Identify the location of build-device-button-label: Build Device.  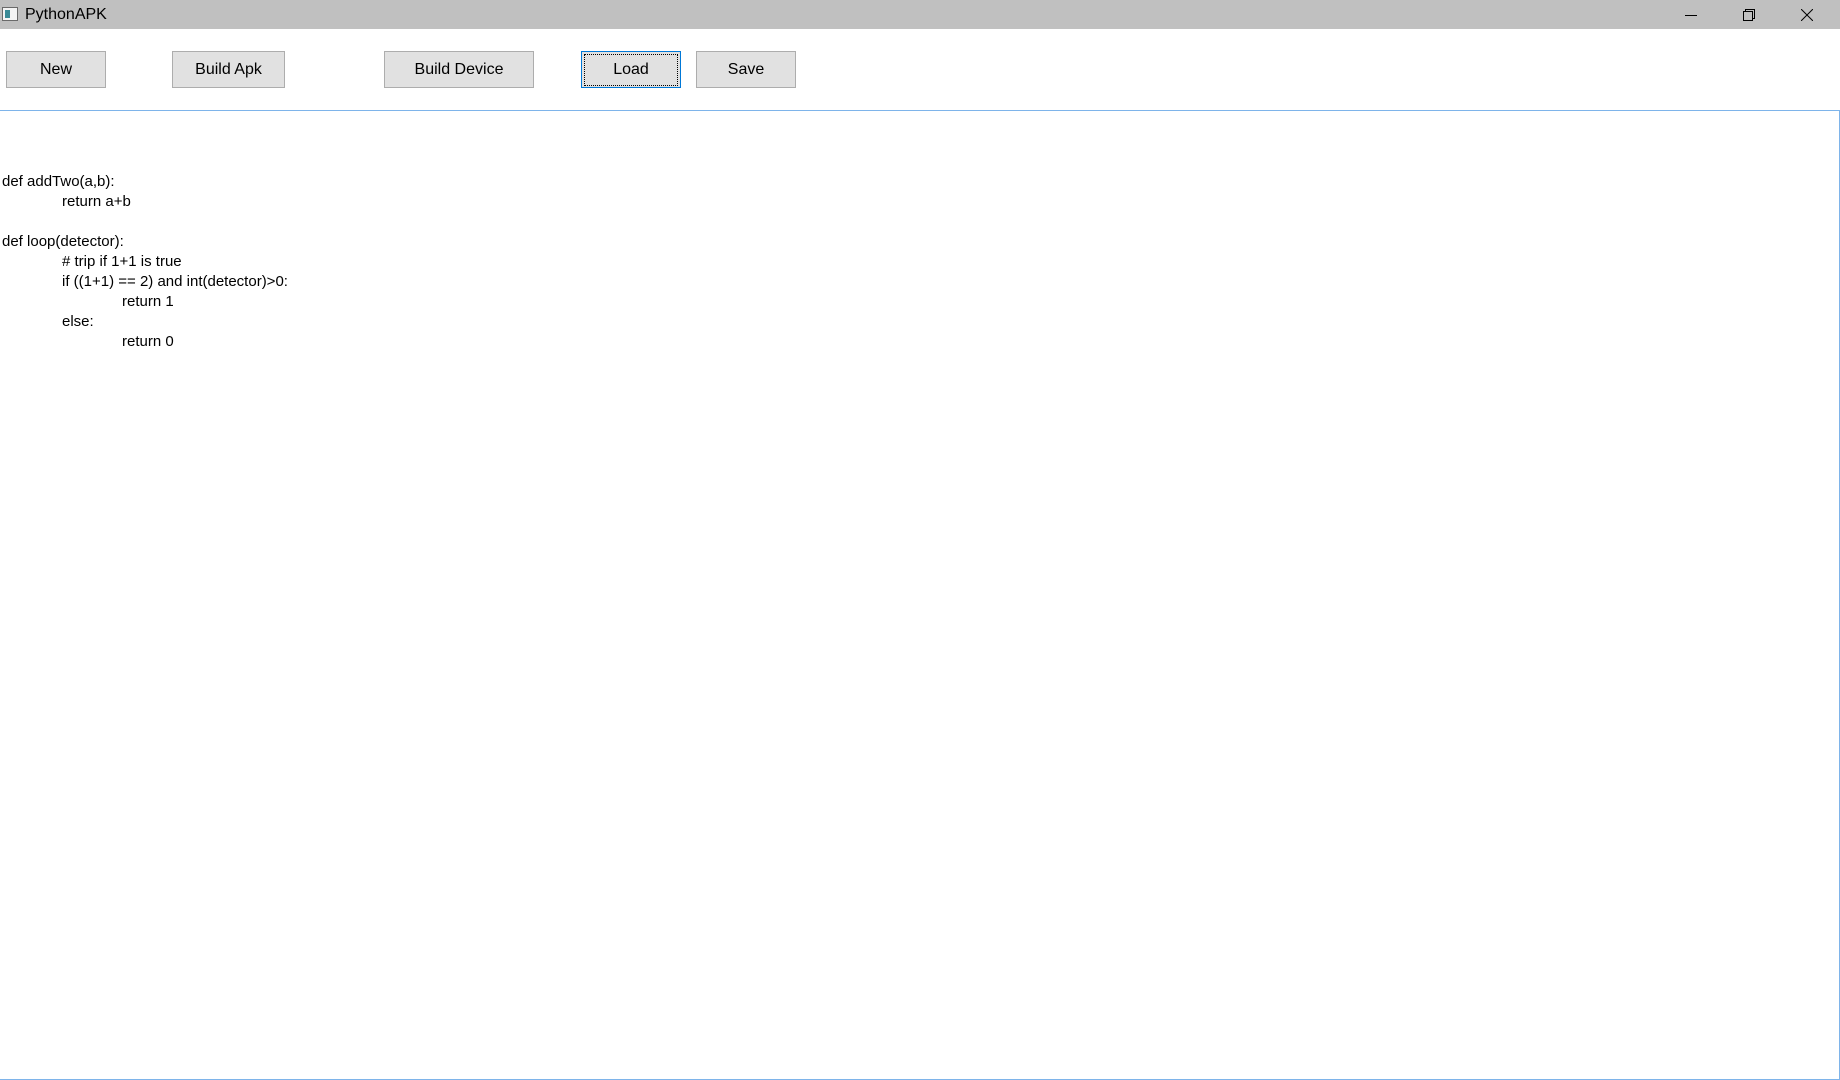
(459, 69).